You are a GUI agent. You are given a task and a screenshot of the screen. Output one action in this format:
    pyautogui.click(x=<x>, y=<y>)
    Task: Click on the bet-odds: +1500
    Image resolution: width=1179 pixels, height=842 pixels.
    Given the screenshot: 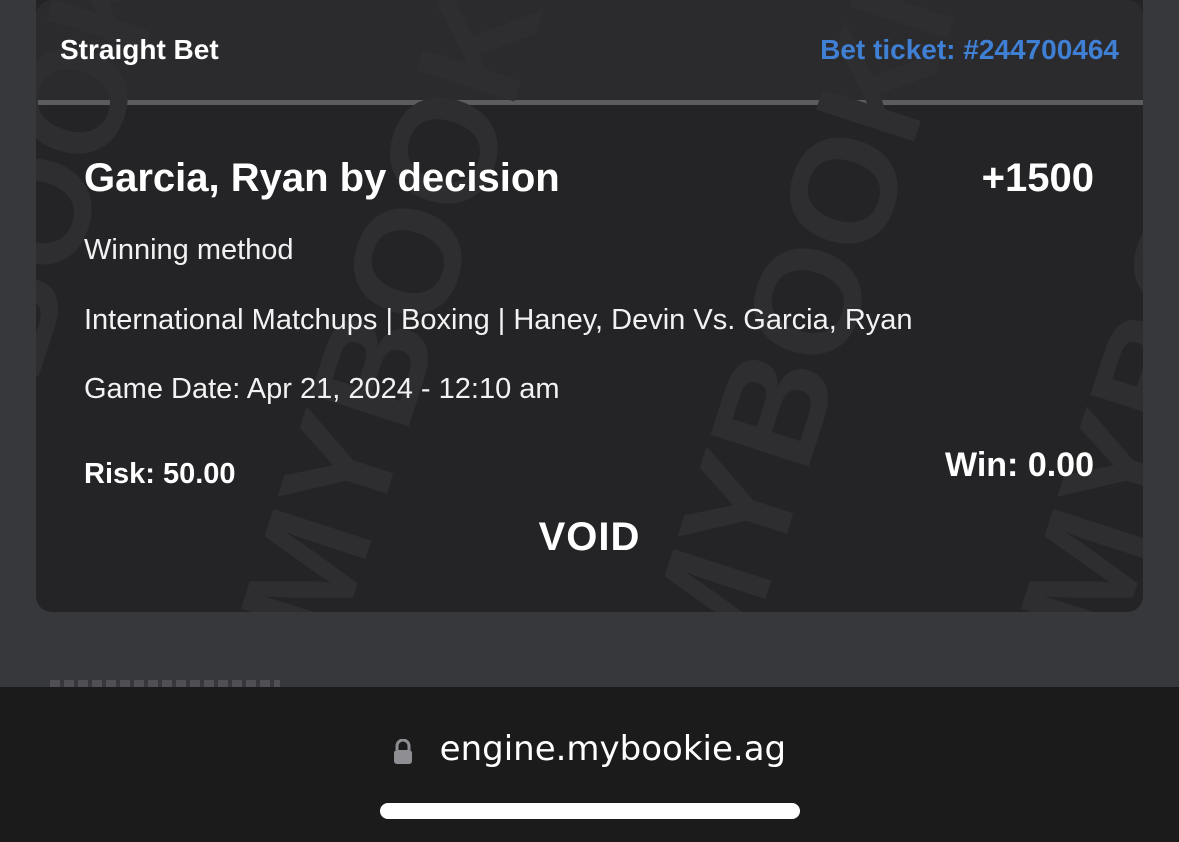 What is the action you would take?
    pyautogui.click(x=1037, y=178)
    